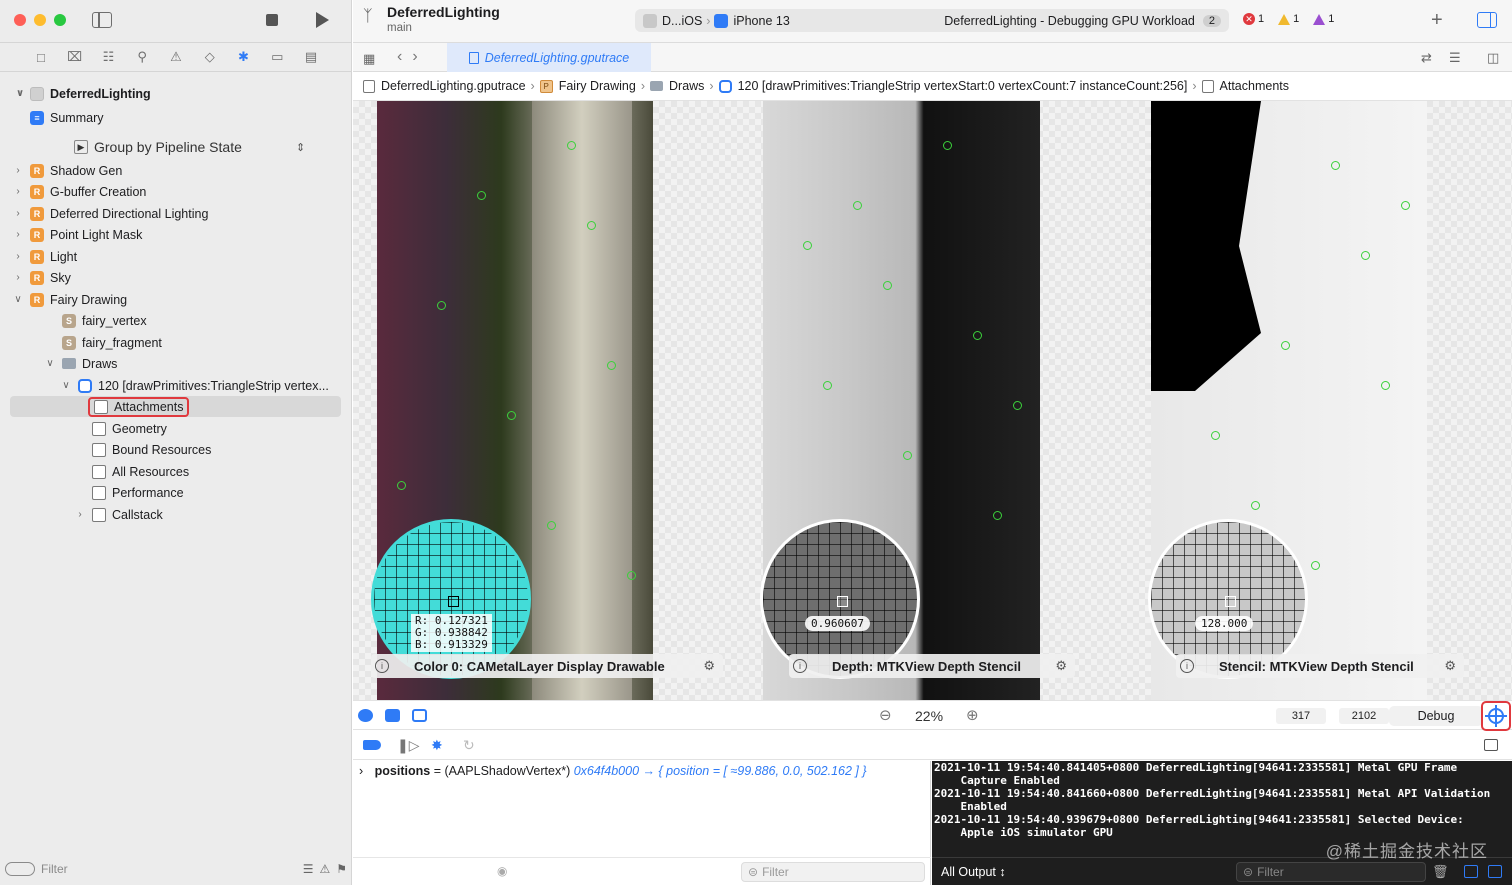 The image size is (1512, 885). Describe the element at coordinates (408, 745) in the screenshot. I see `continue-icon: ❚▷` at that location.